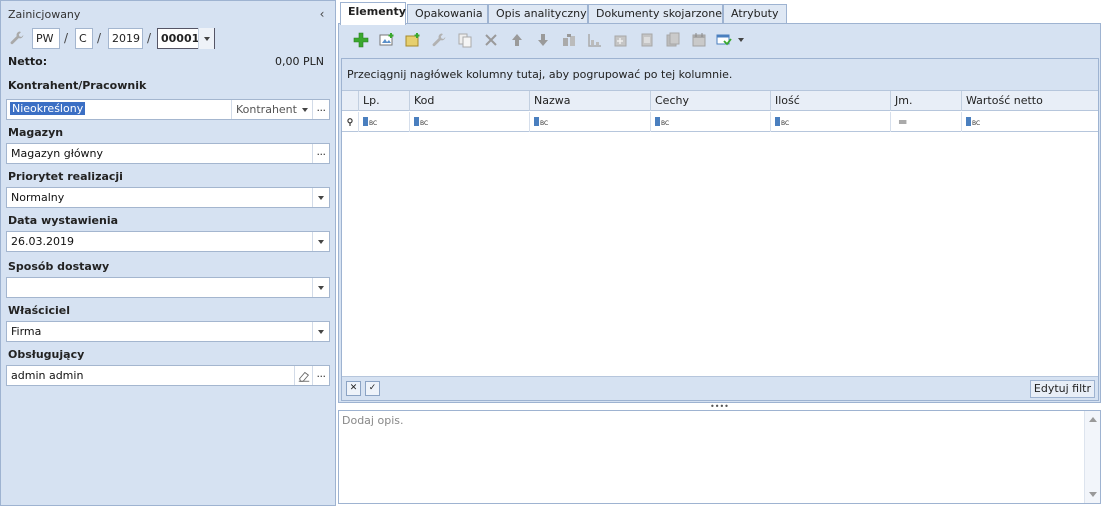  I want to click on document-icon, so click(647, 40).